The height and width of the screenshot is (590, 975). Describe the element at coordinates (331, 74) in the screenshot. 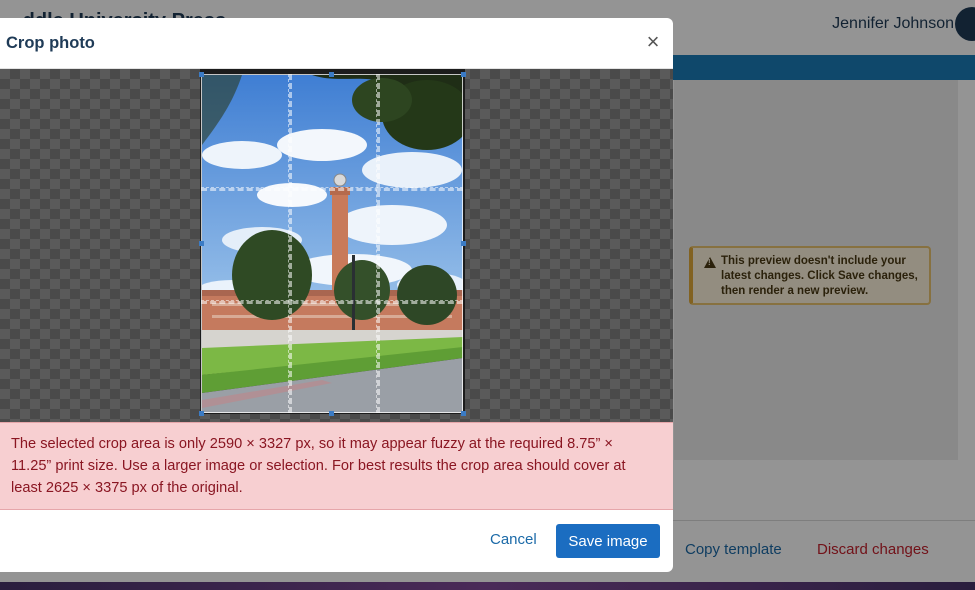

I see `crop-handle-top` at that location.